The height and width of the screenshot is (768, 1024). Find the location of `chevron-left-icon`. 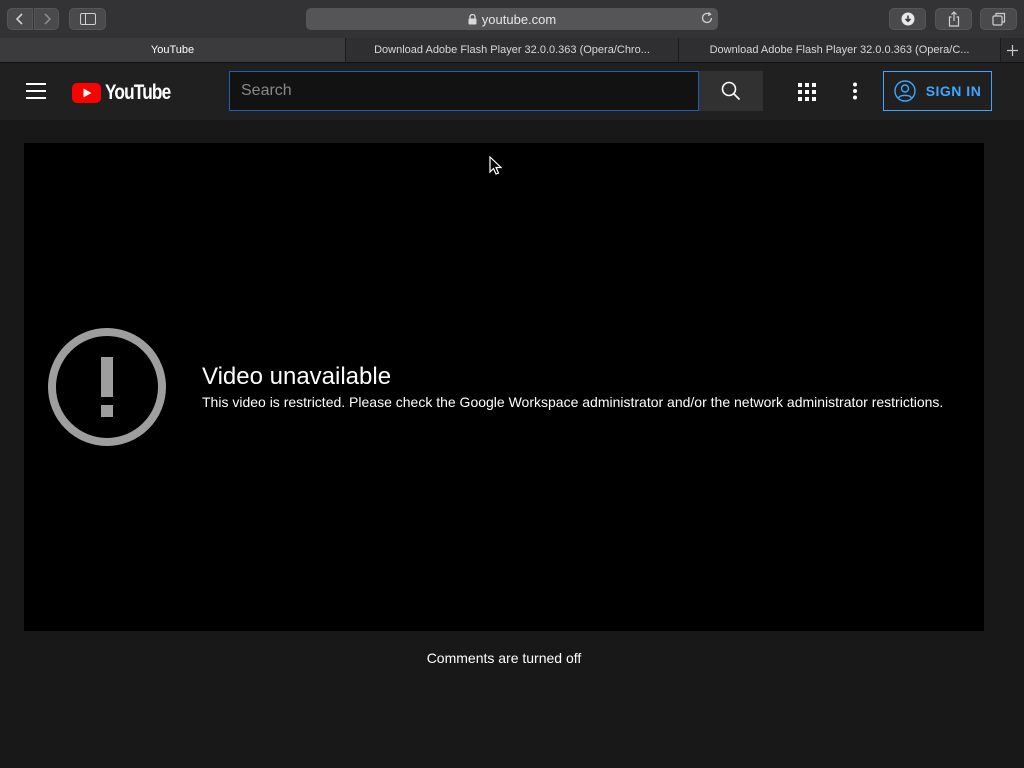

chevron-left-icon is located at coordinates (19, 19).